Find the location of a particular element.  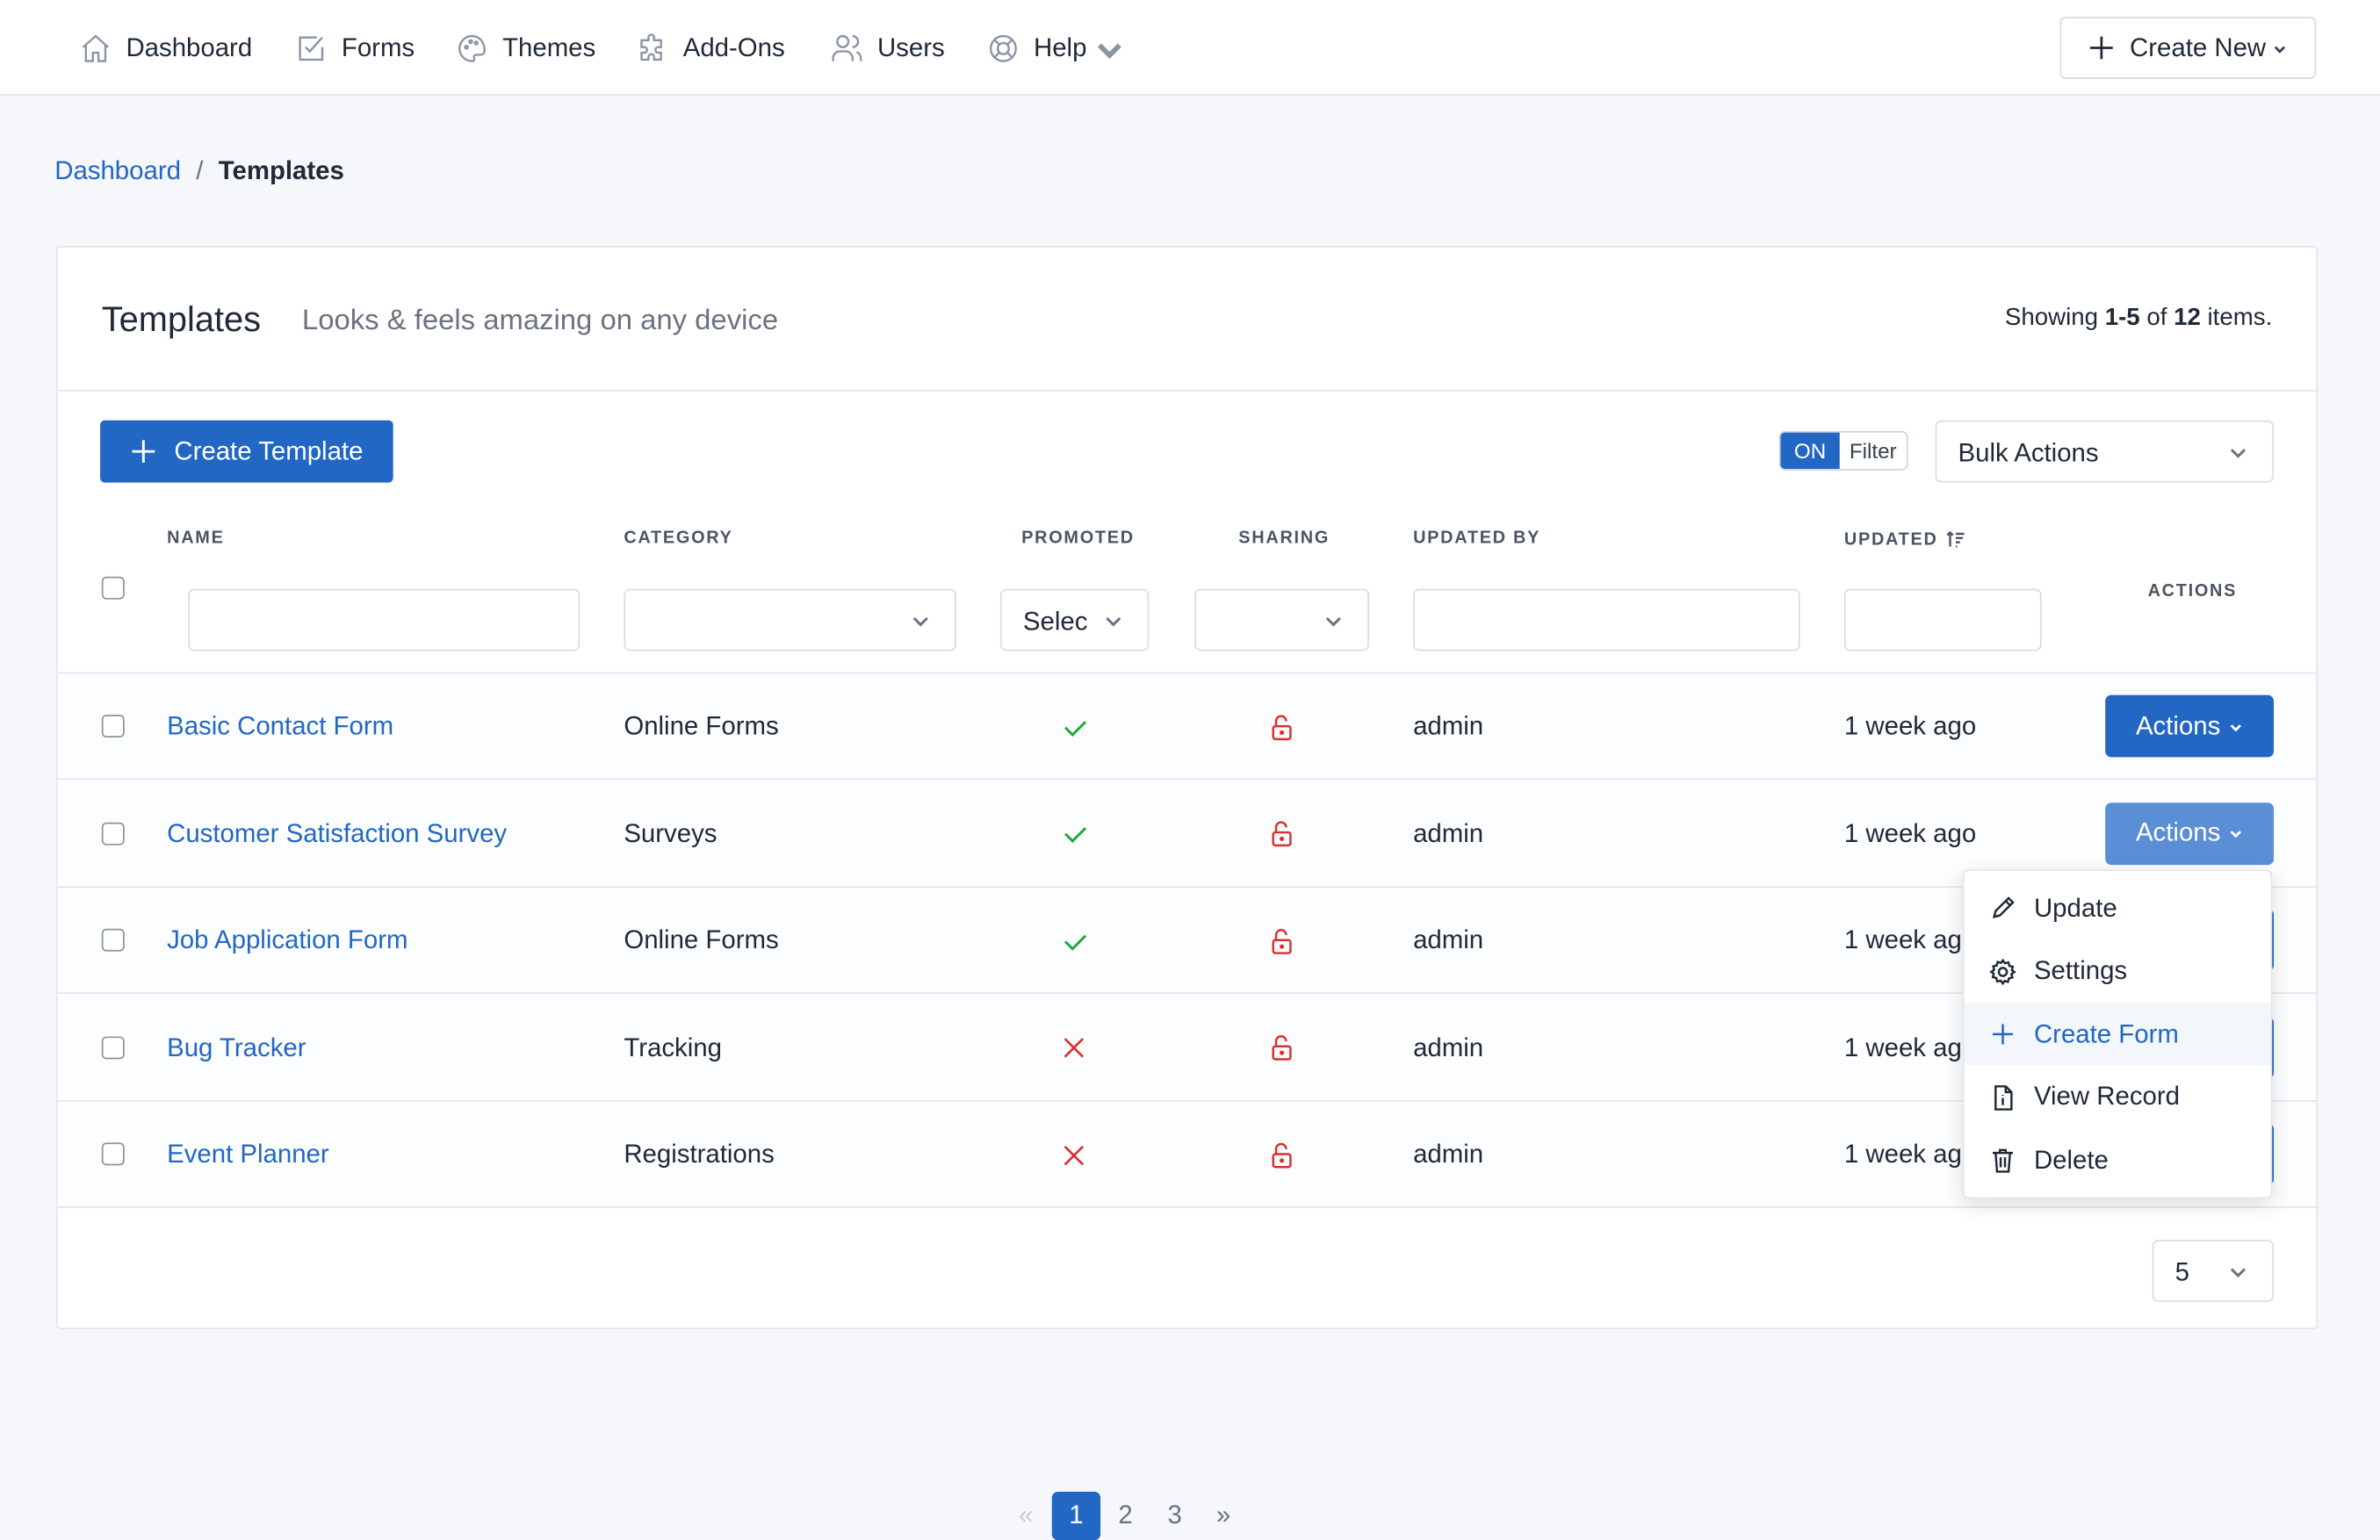

pagination-page: 3 is located at coordinates (1174, 1516).